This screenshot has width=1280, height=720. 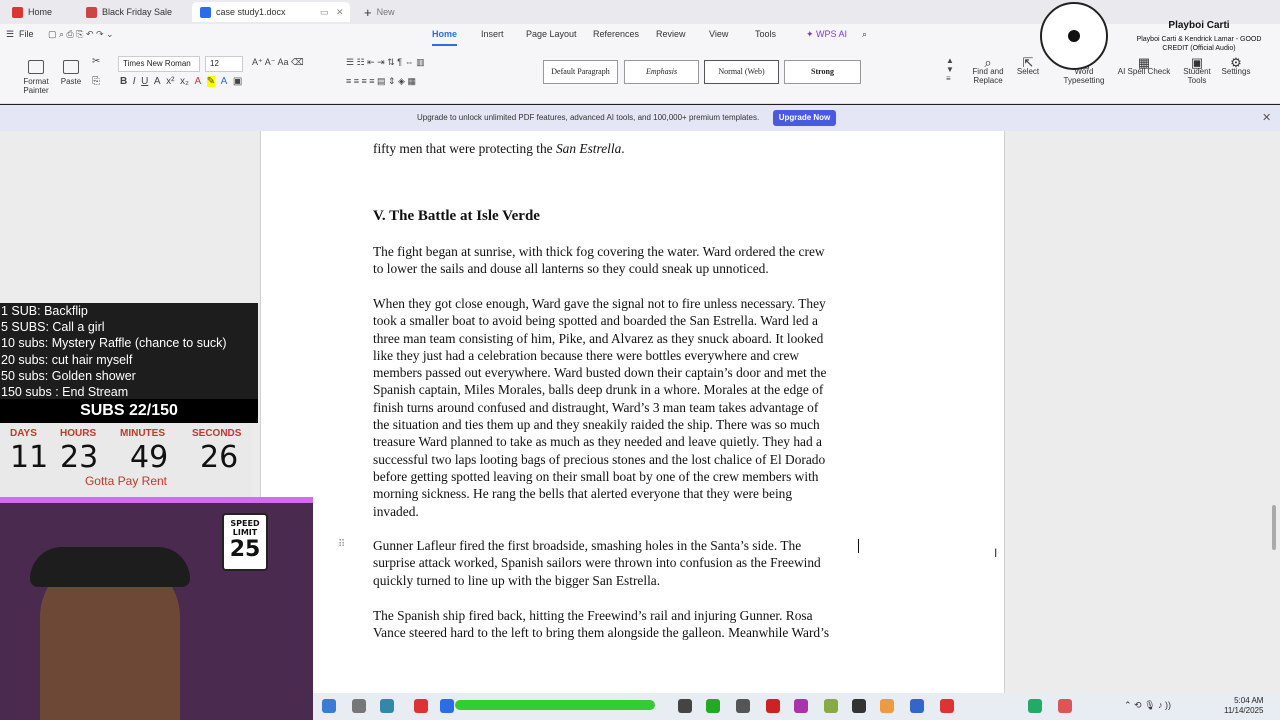 I want to click on search-icon: ⌕, so click(x=864, y=34).